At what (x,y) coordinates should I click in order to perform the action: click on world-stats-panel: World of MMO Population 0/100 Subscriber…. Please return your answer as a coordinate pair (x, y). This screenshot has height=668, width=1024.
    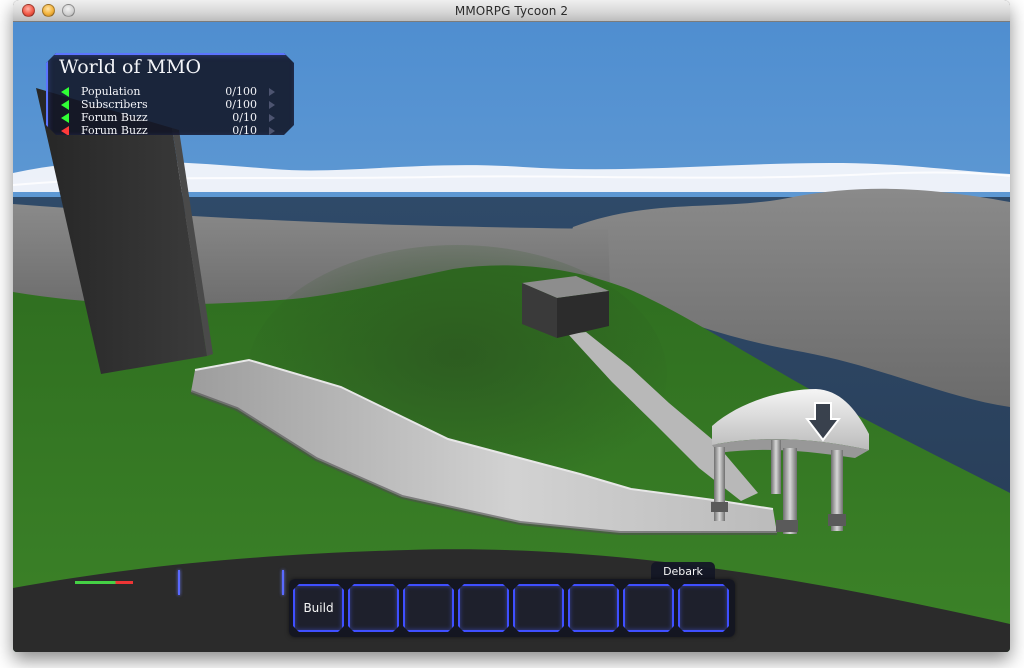
    Looking at the image, I should click on (170, 94).